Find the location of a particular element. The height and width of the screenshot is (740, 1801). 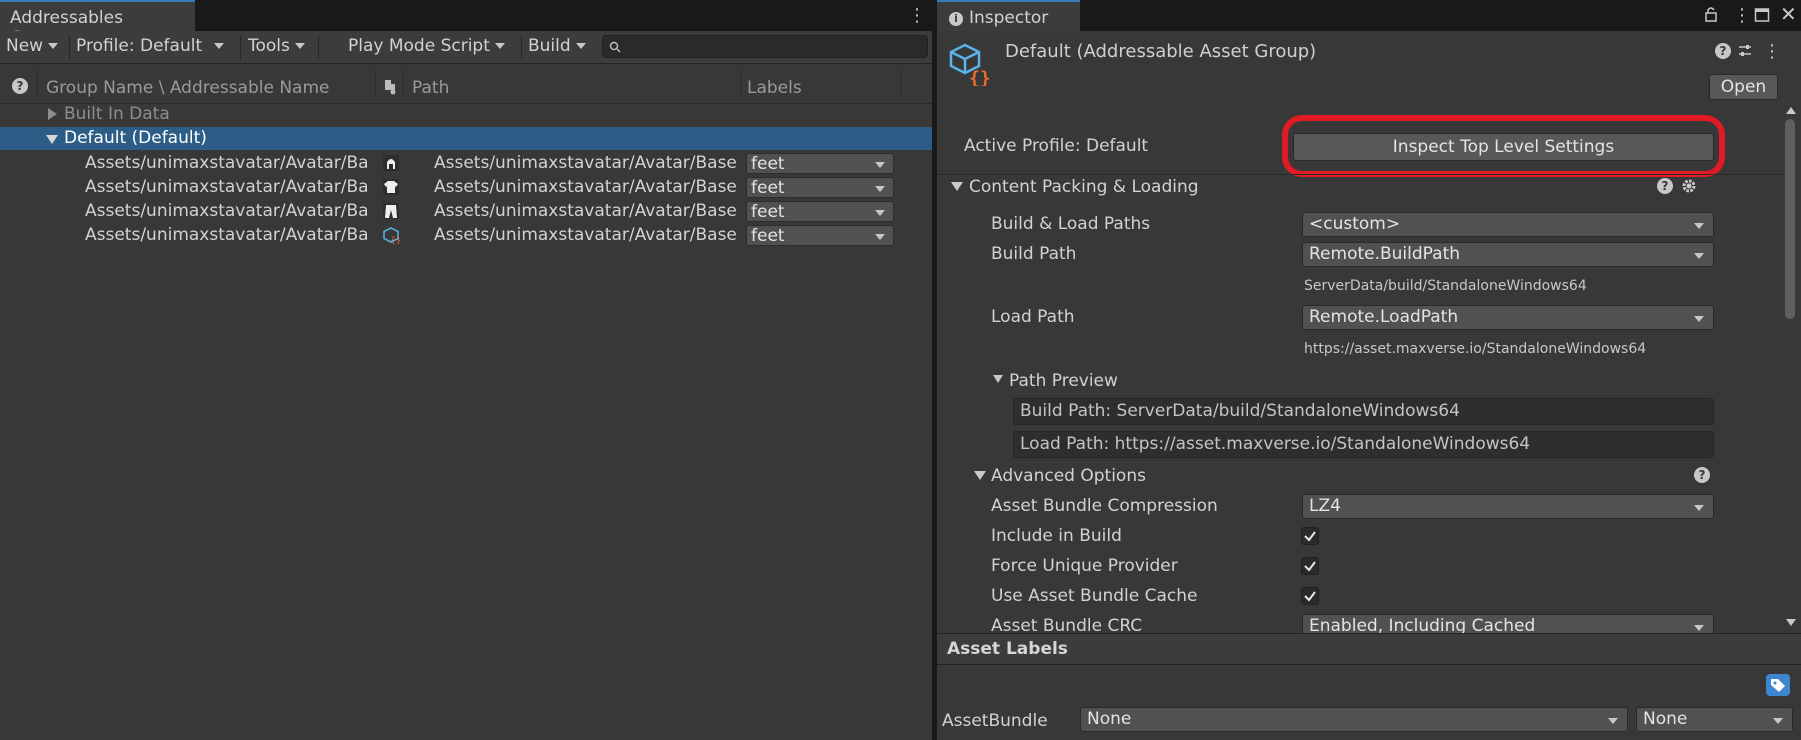

assetbundle-variant-value: None is located at coordinates (1665, 719).